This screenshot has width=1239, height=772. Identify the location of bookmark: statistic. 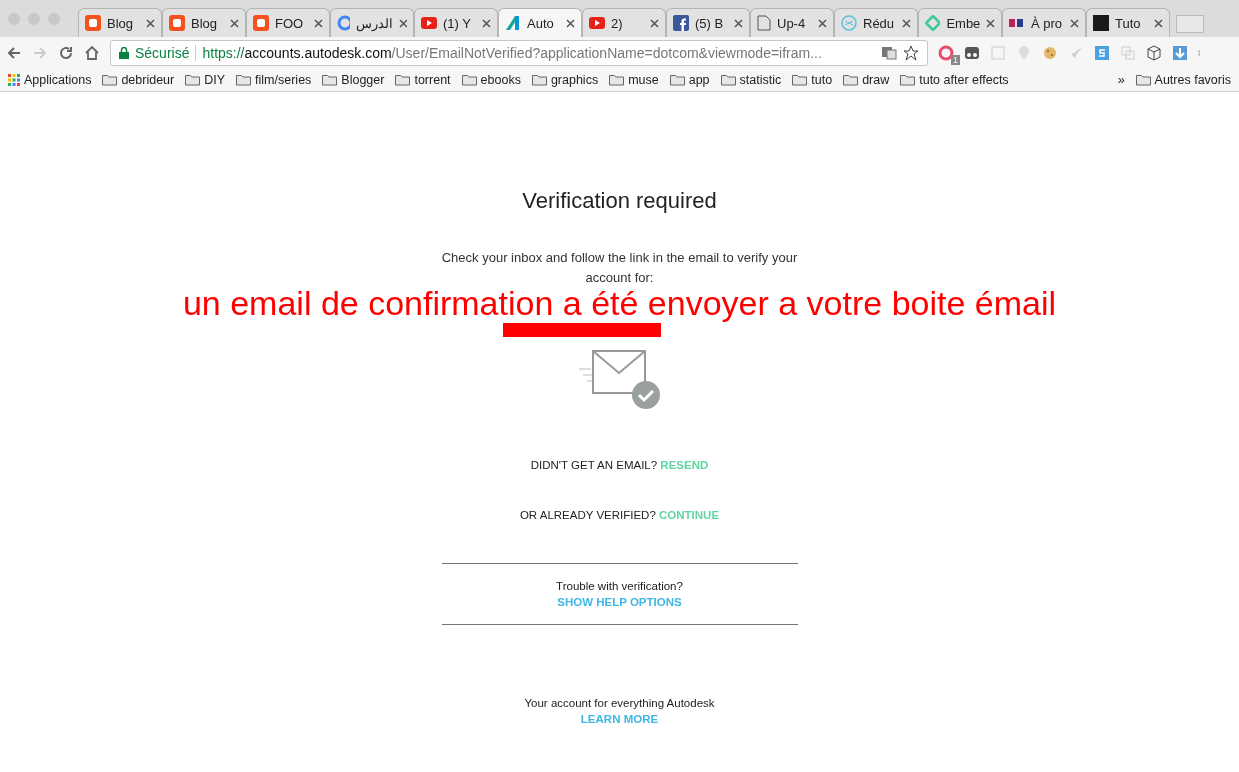
(751, 80).